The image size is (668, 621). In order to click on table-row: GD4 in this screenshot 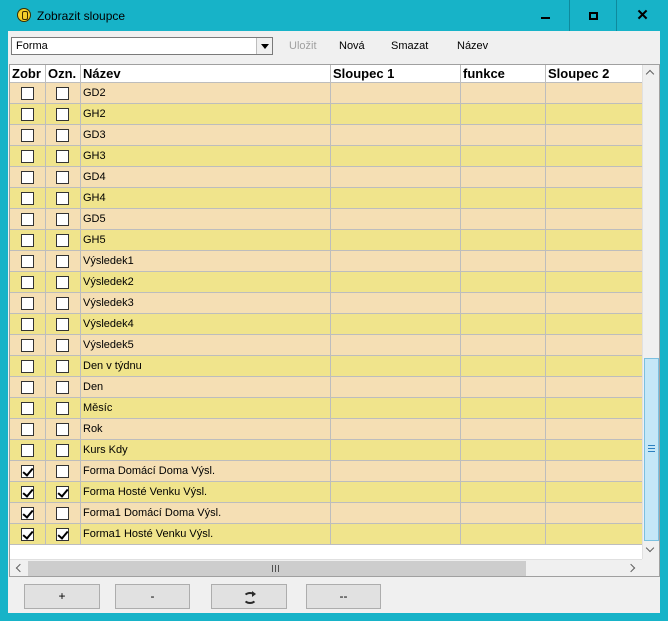, I will do `click(326, 177)`.